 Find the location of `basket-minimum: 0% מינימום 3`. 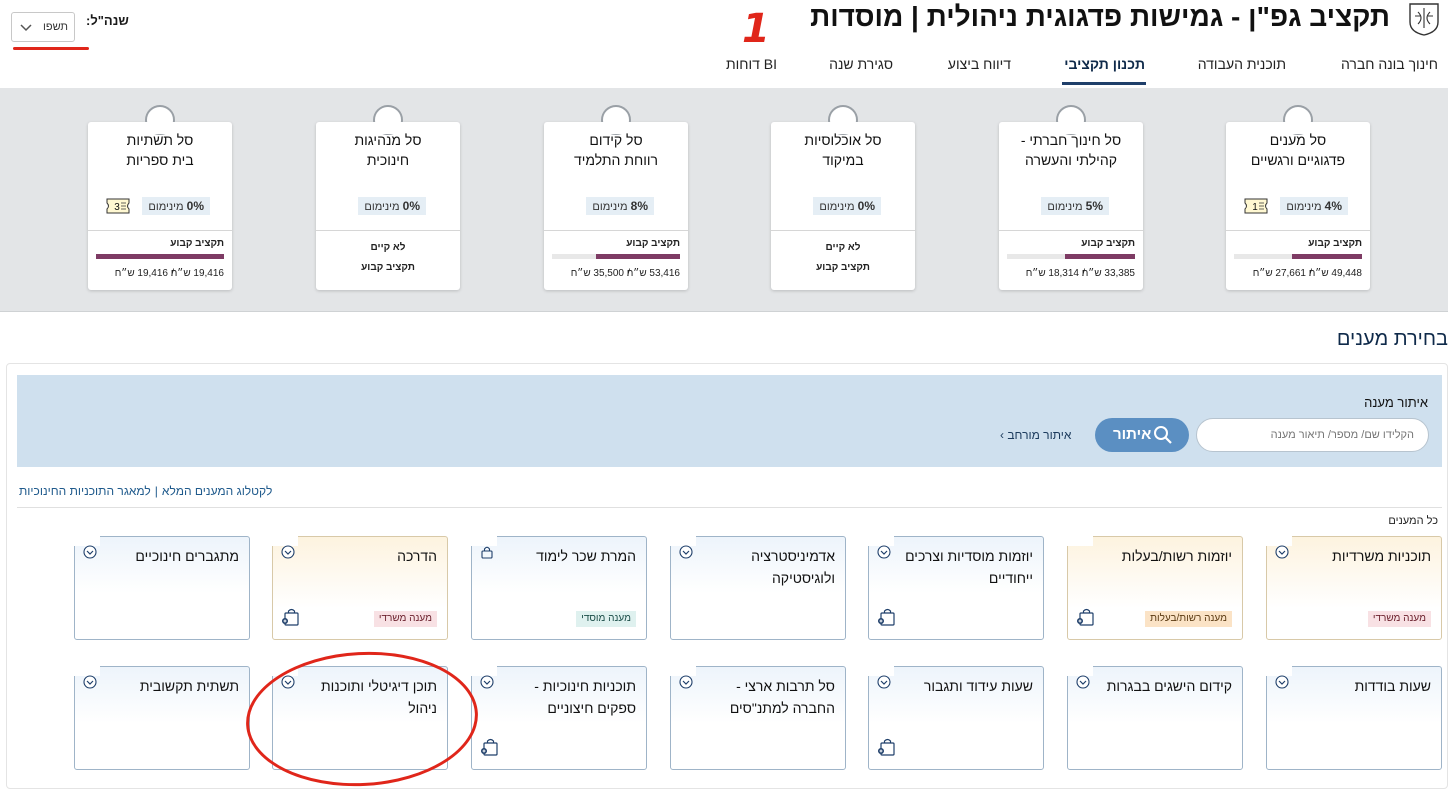

basket-minimum: 0% מינימום 3 is located at coordinates (160, 207).